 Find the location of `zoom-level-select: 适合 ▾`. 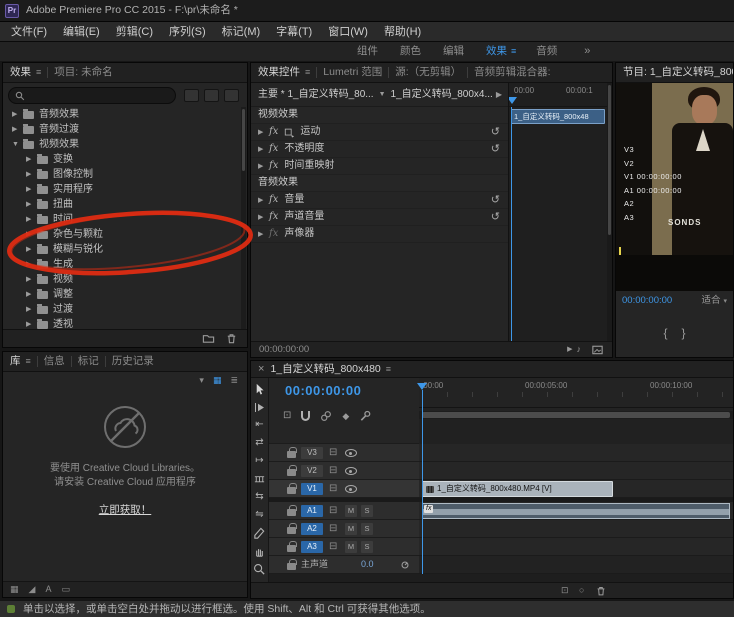

zoom-level-select: 适合 ▾ is located at coordinates (714, 301).